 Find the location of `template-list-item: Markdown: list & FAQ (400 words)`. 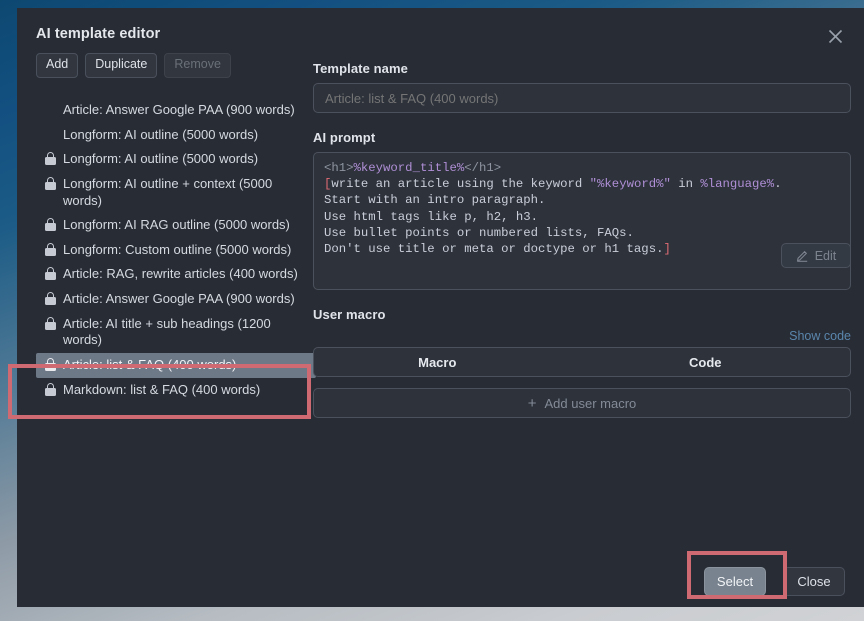

template-list-item: Markdown: list & FAQ (400 words) is located at coordinates (176, 390).